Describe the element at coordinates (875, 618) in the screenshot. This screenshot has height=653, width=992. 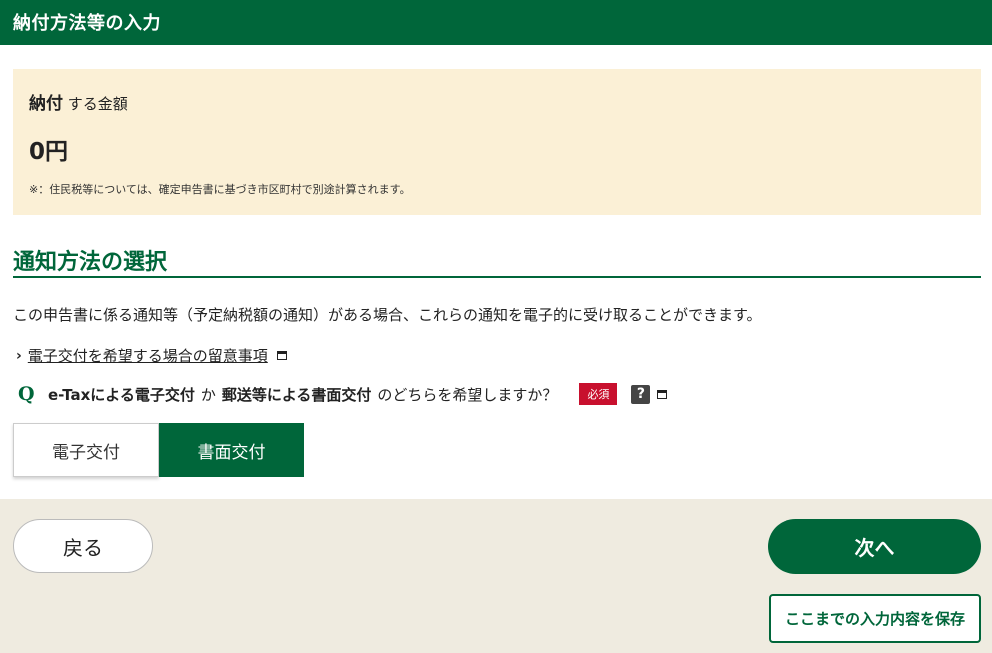
I see `save-progress-button: ここまでの入力内容を保存` at that location.